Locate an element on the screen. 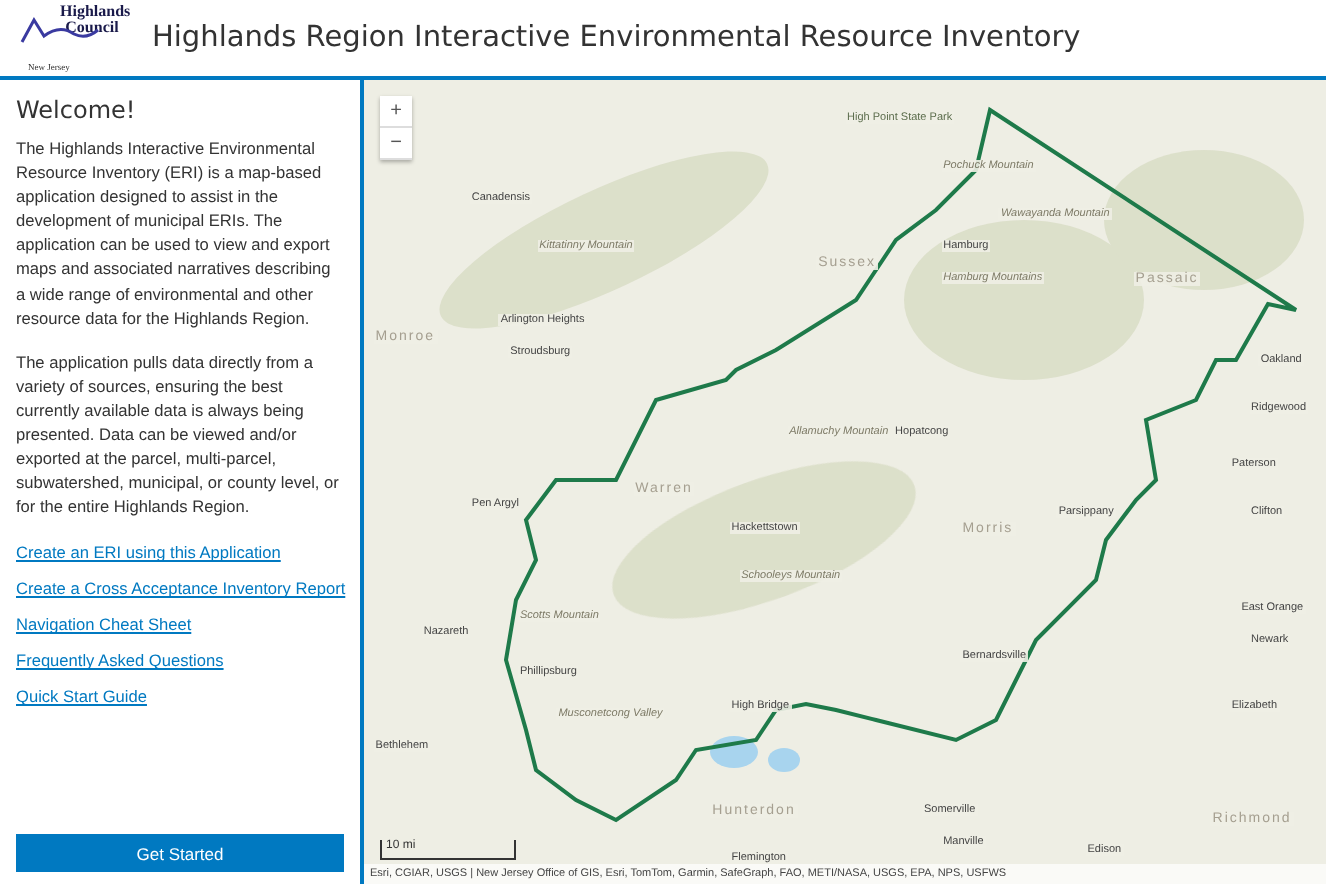 Image resolution: width=1326 pixels, height=884 pixels. zoom-in-button: + is located at coordinates (396, 112).